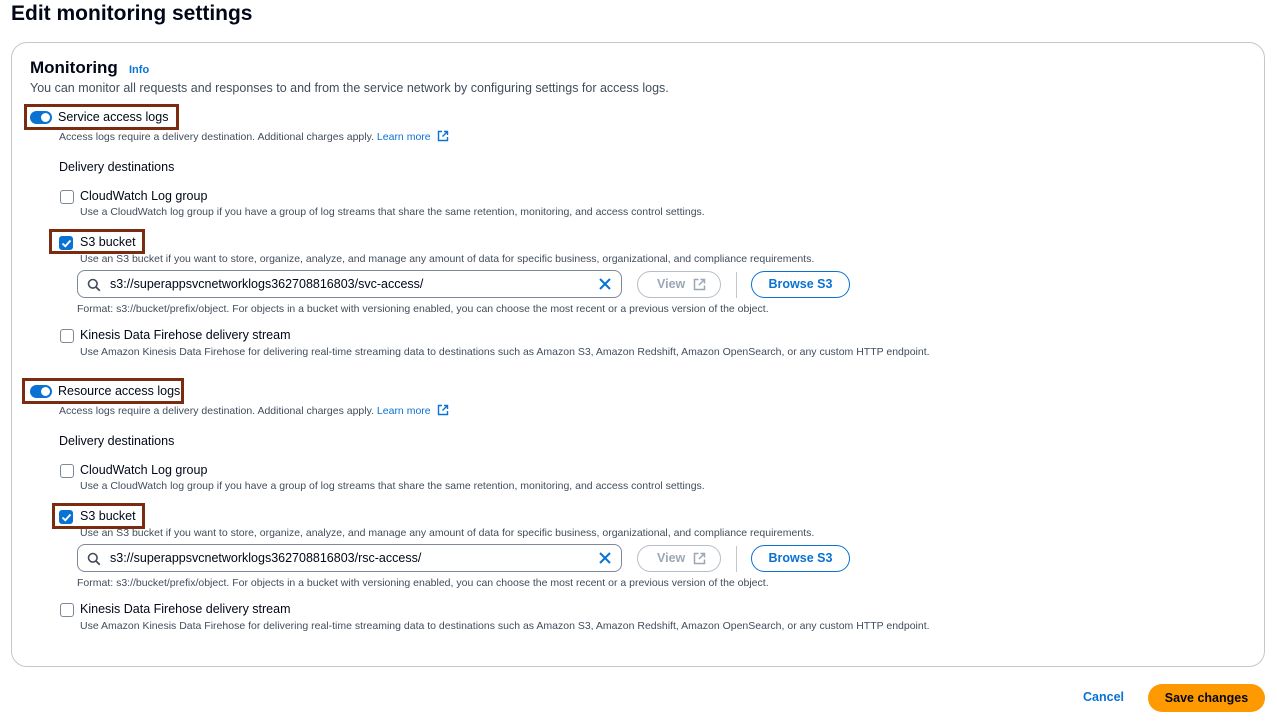 The height and width of the screenshot is (726, 1277). What do you see at coordinates (113, 117) in the screenshot?
I see `service-access-logs-label: Service access logs` at bounding box center [113, 117].